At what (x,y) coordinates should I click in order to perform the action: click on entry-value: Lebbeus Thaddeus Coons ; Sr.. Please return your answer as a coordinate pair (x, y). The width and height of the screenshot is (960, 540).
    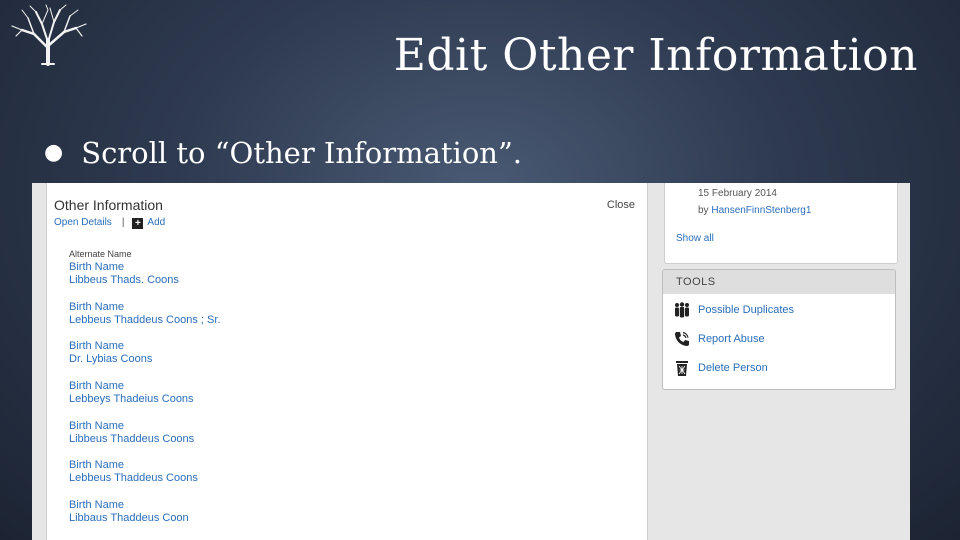
    Looking at the image, I should click on (144, 320).